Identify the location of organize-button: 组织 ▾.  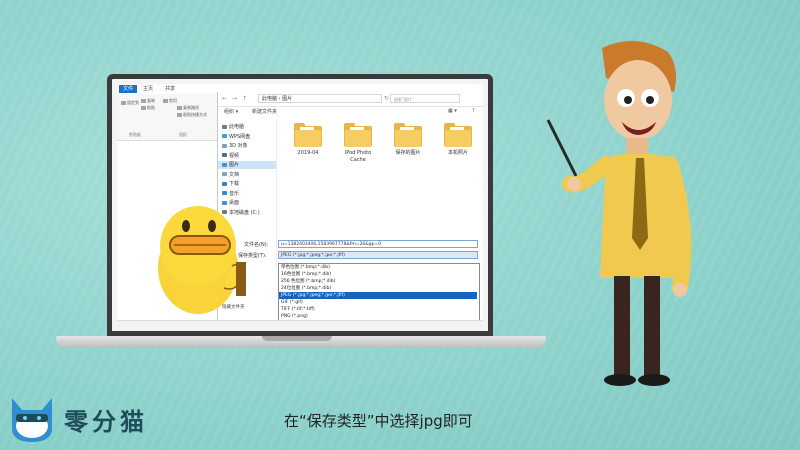
(231, 111).